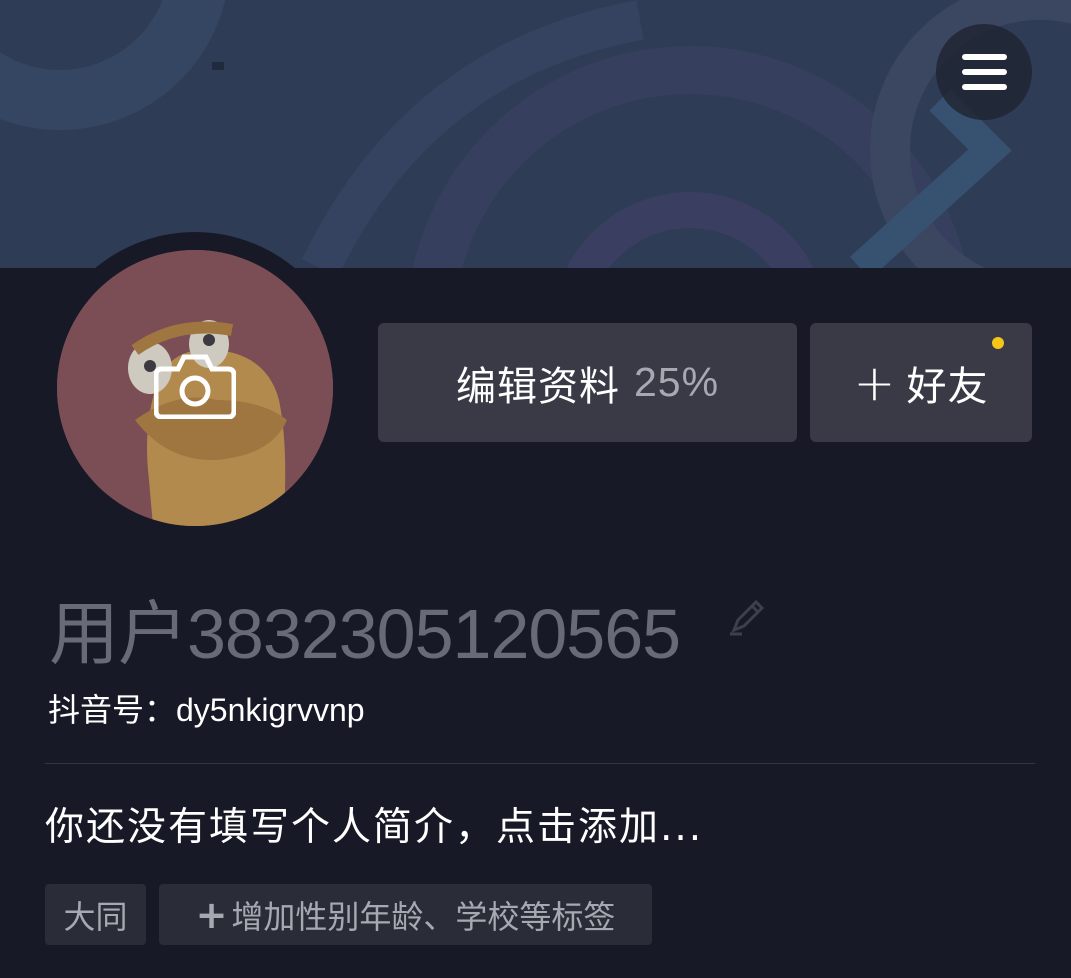 The height and width of the screenshot is (978, 1071). I want to click on username: 用户3832305120565, so click(365, 628).